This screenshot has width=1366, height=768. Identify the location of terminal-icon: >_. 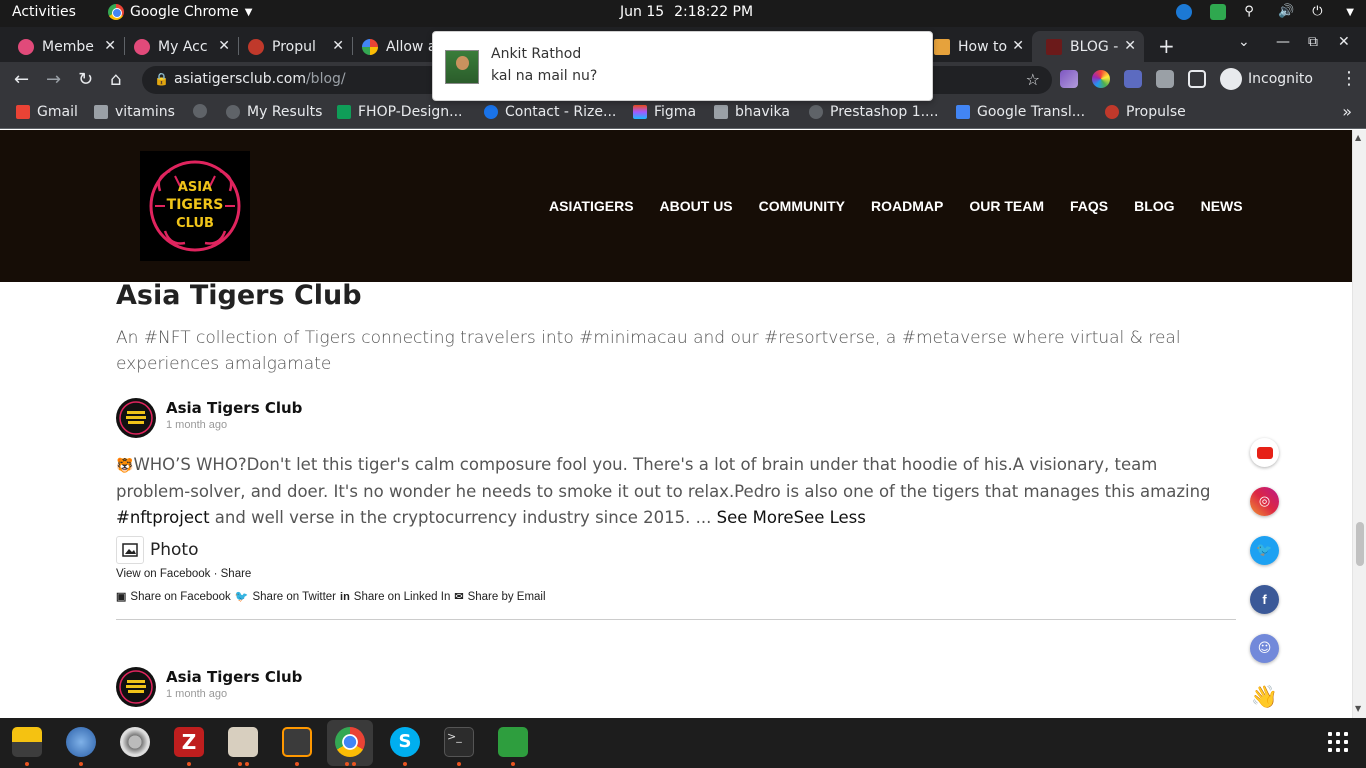
(459, 742).